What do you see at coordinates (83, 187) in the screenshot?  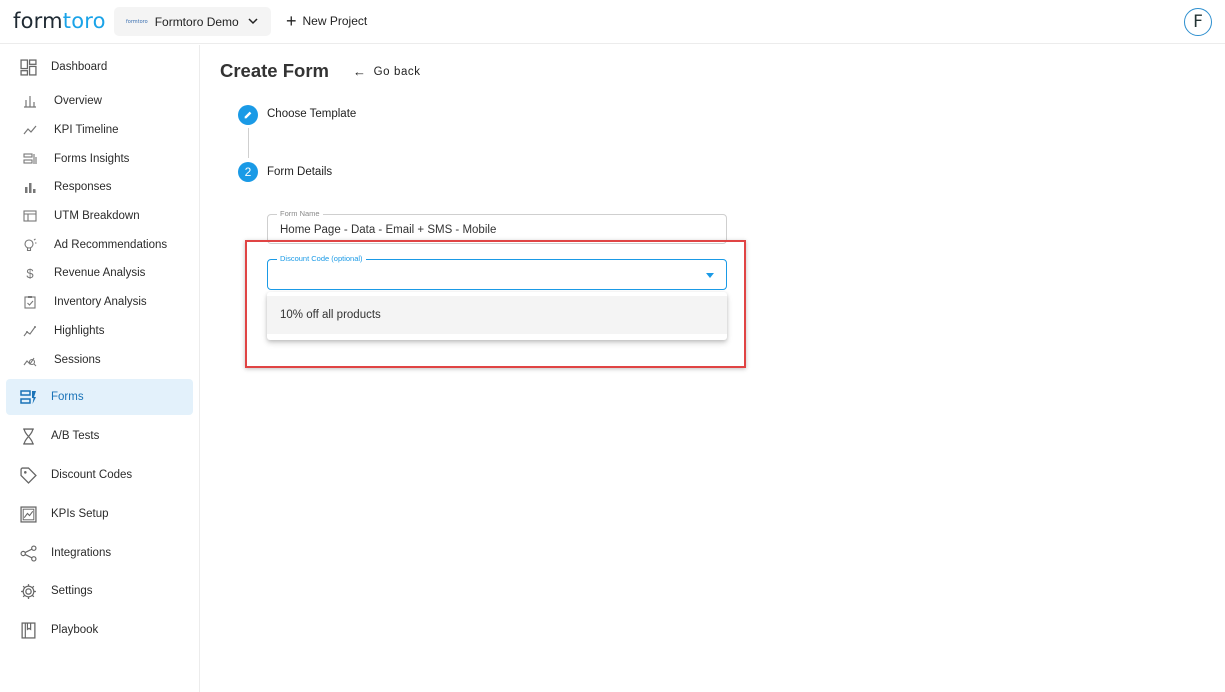 I see `sidebar-item-label: Responses` at bounding box center [83, 187].